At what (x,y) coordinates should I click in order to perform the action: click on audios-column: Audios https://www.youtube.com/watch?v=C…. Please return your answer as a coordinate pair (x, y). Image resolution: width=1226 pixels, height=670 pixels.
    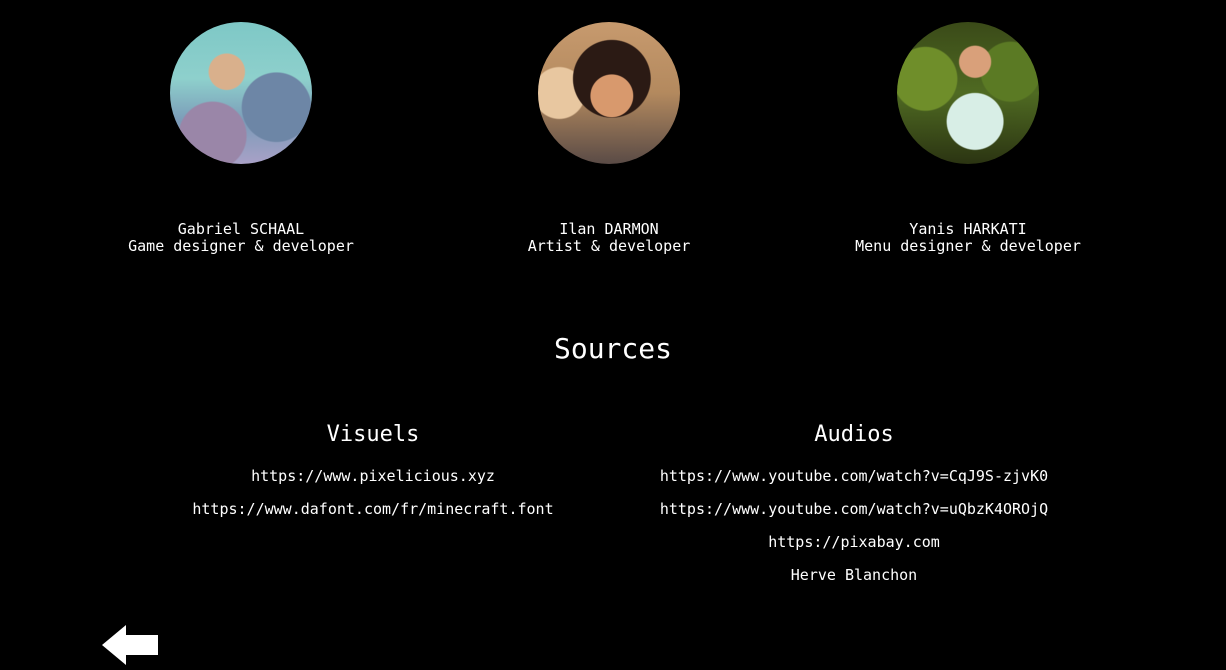
    Looking at the image, I should click on (854, 511).